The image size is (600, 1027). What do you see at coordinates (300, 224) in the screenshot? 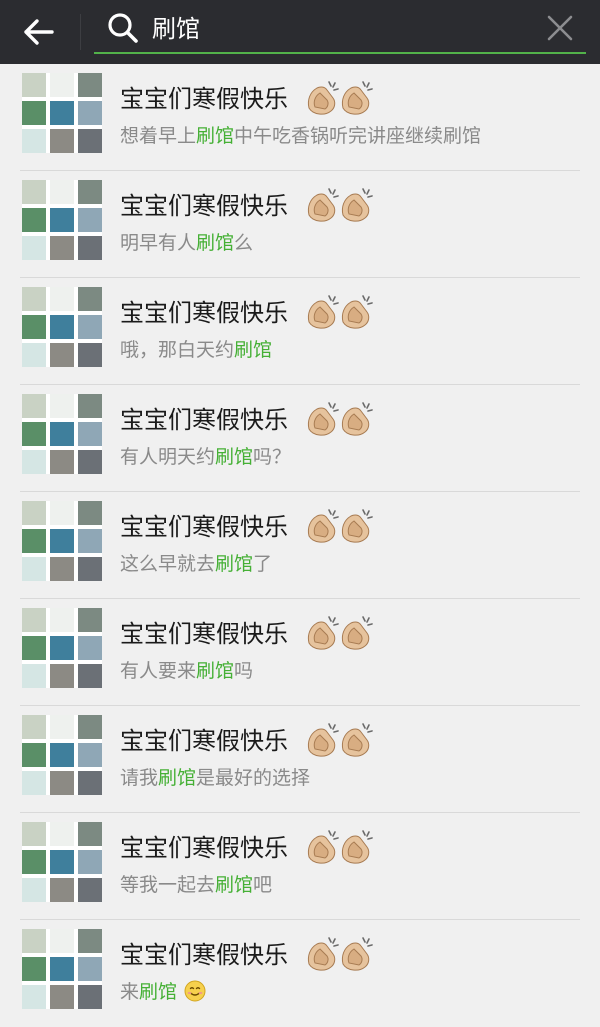
I see `result-row: 宝宝们寒假快乐 明早有人刷馆么` at bounding box center [300, 224].